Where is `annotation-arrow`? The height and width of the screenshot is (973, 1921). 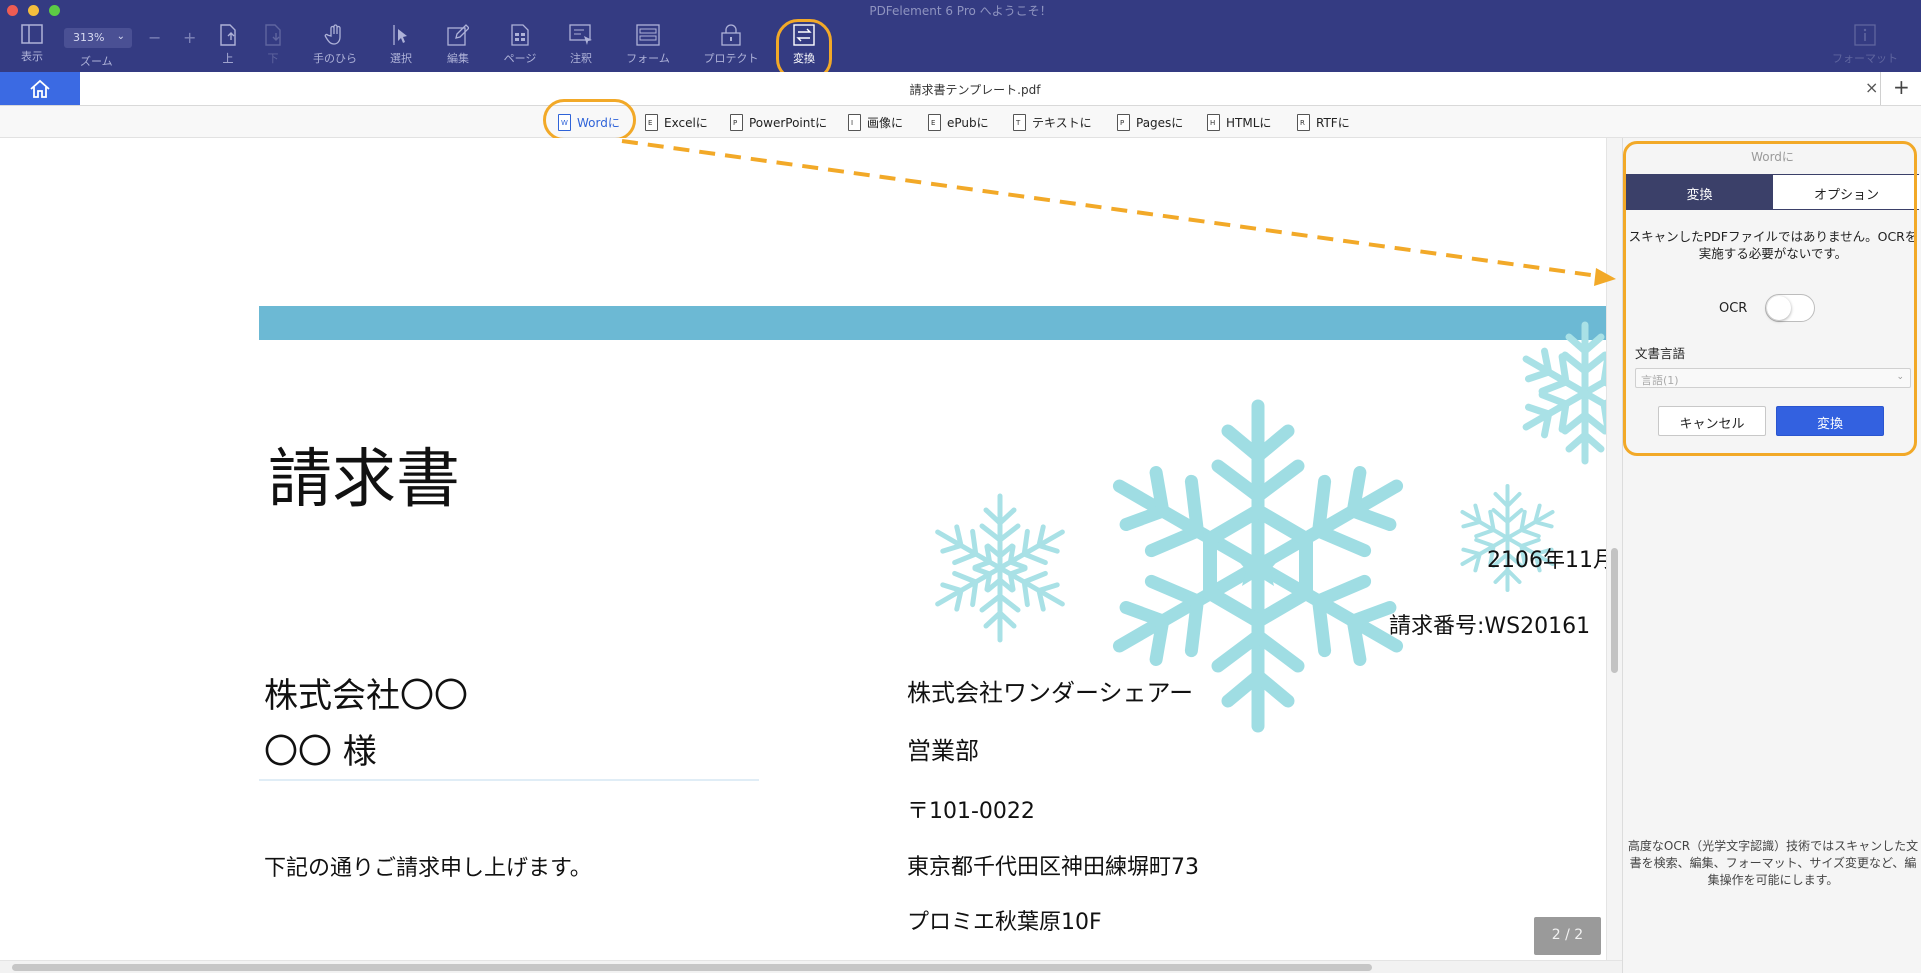 annotation-arrow is located at coordinates (1118, 212).